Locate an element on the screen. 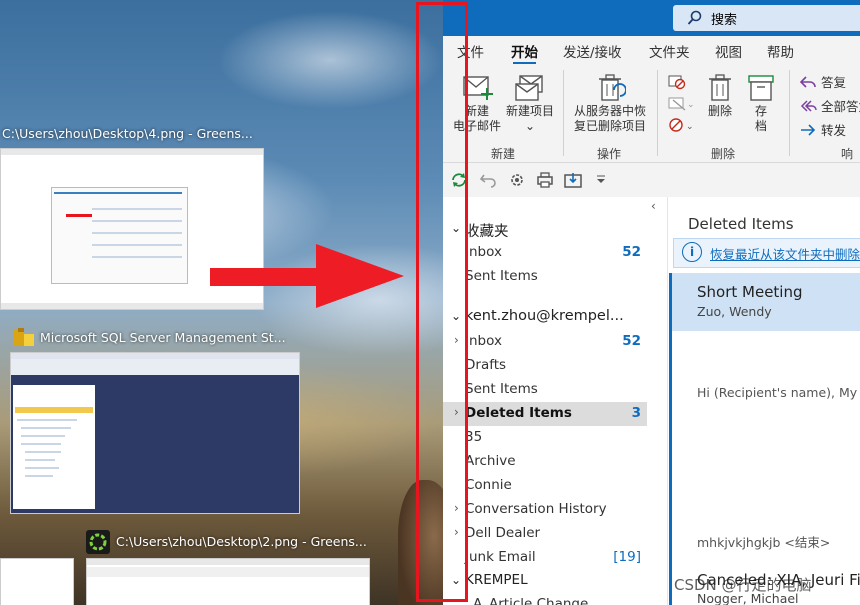 The image size is (860, 605). group-label-new: 新建 is located at coordinates (503, 154).